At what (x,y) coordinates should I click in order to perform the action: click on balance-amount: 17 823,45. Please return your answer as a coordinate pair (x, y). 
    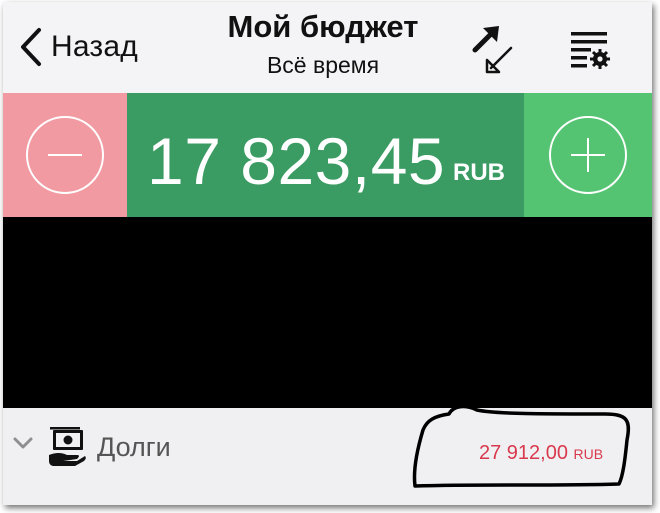
    Looking at the image, I should click on (296, 161).